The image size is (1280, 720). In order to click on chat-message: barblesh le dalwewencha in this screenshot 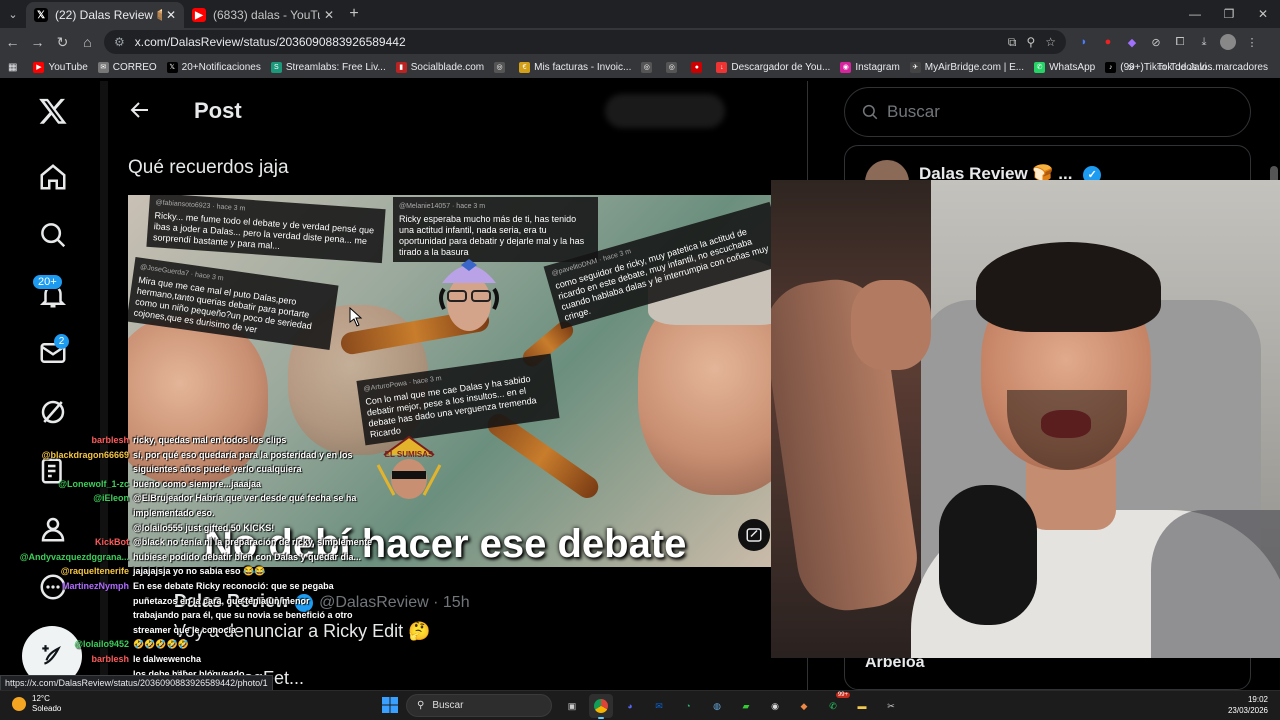, I will do `click(100, 659)`.